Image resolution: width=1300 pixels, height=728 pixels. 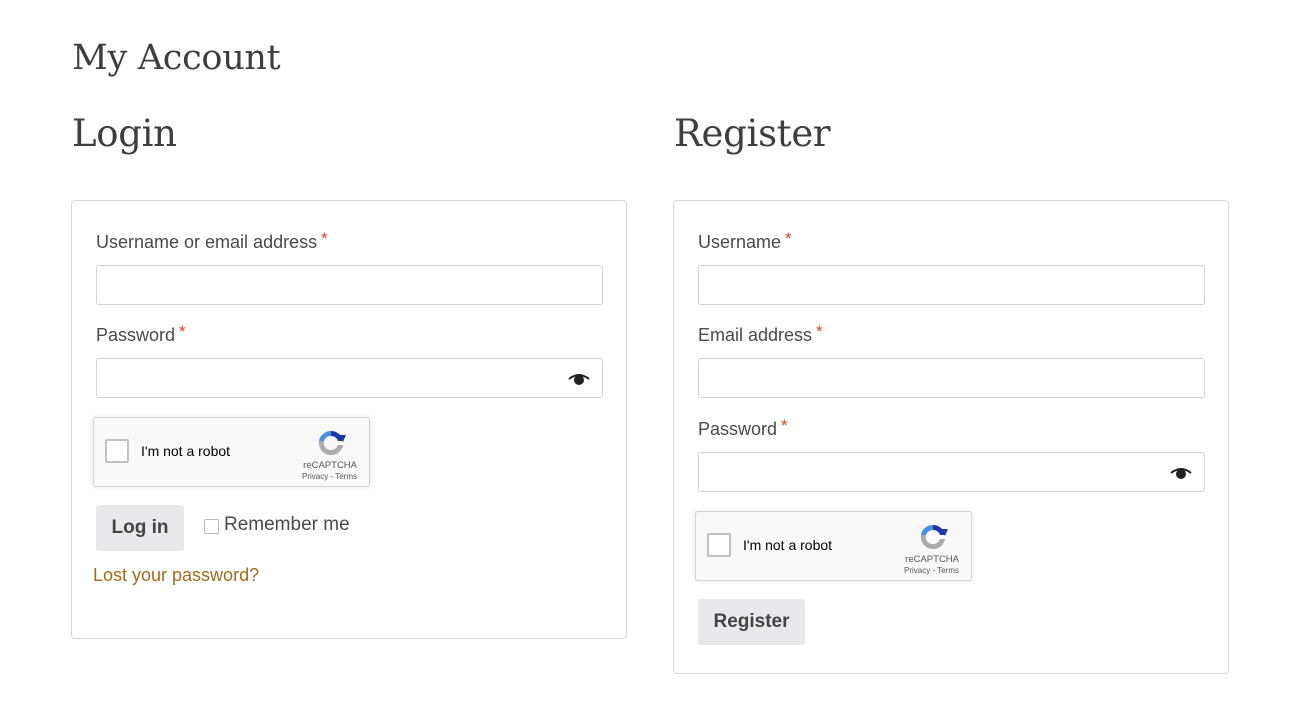 I want to click on register-password-field, so click(x=951, y=472).